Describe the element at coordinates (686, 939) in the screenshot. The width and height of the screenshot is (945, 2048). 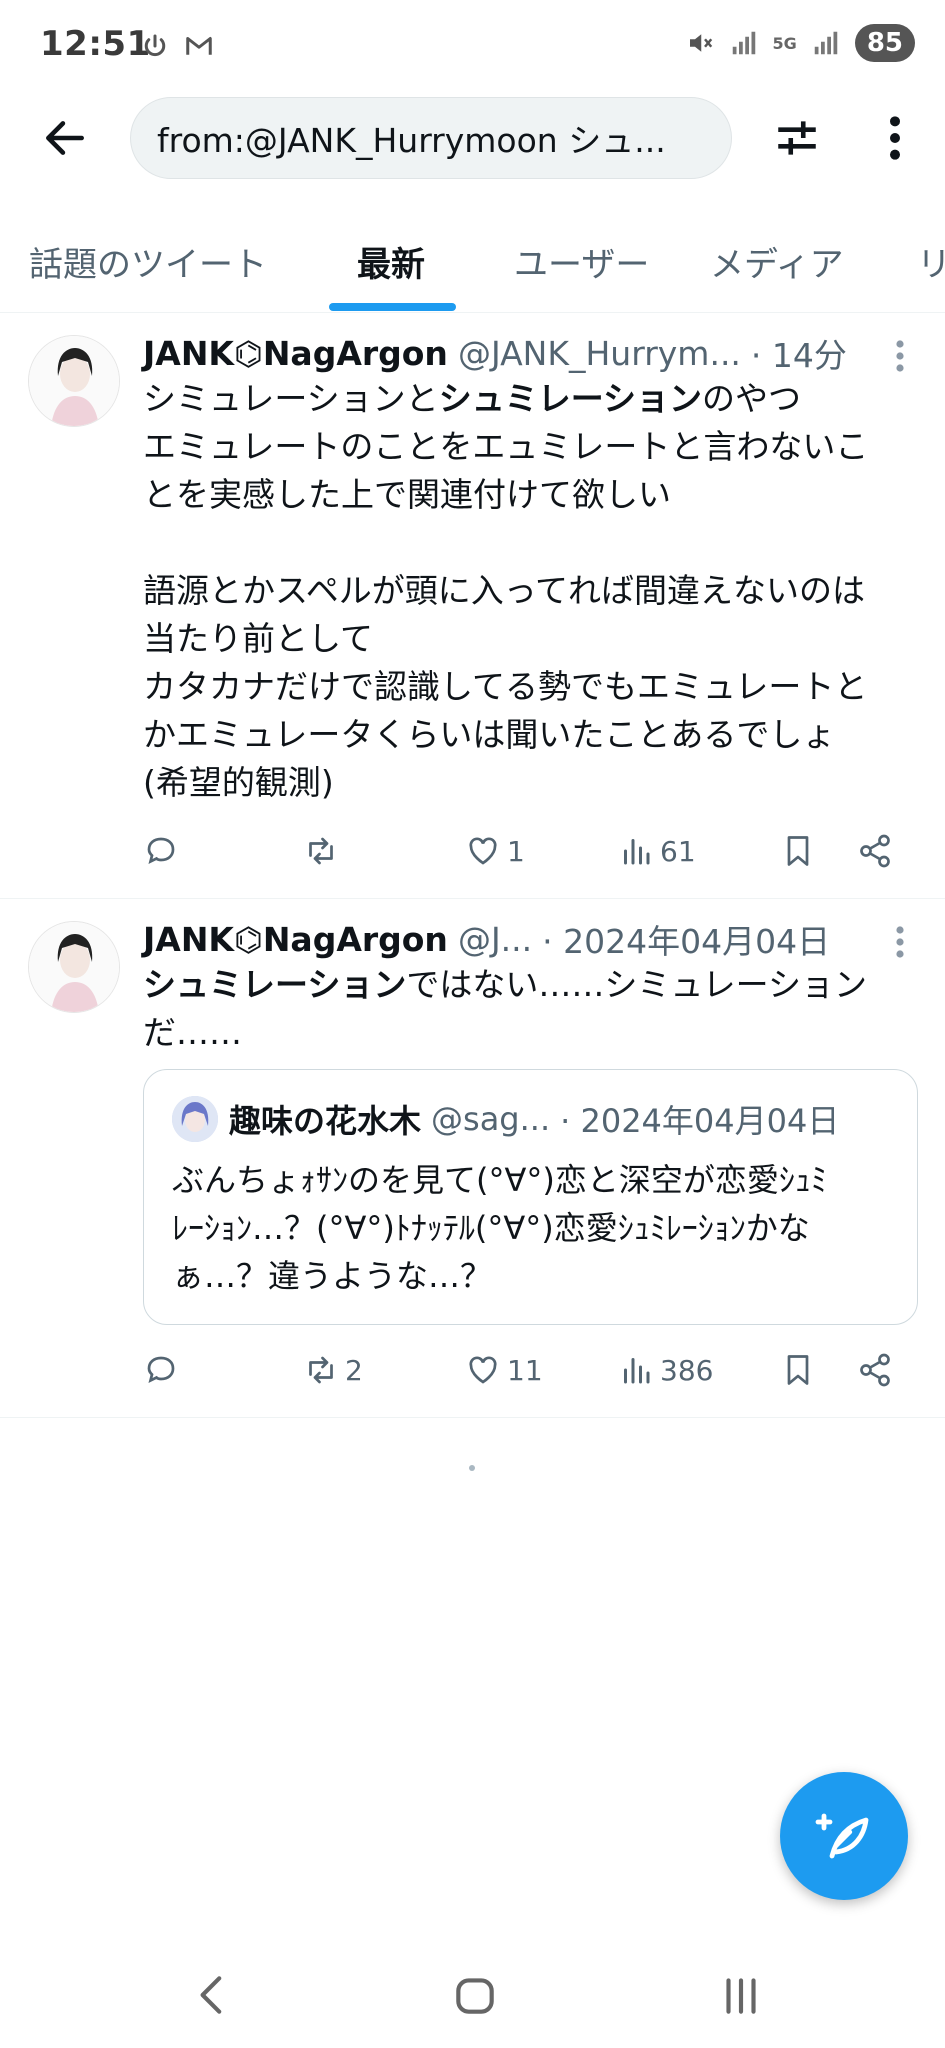
I see `tweet-time: · 2024年04月04日` at that location.